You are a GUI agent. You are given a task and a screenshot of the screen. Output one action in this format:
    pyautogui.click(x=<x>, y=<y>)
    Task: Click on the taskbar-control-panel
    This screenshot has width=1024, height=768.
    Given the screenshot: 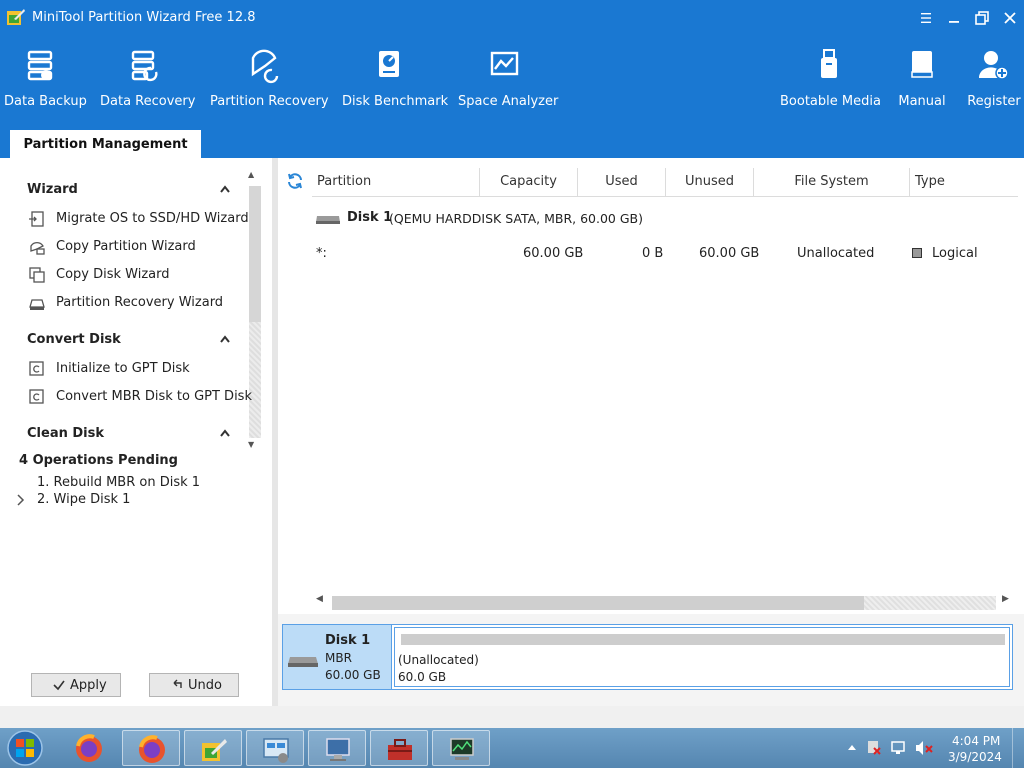 What is the action you would take?
    pyautogui.click(x=275, y=748)
    